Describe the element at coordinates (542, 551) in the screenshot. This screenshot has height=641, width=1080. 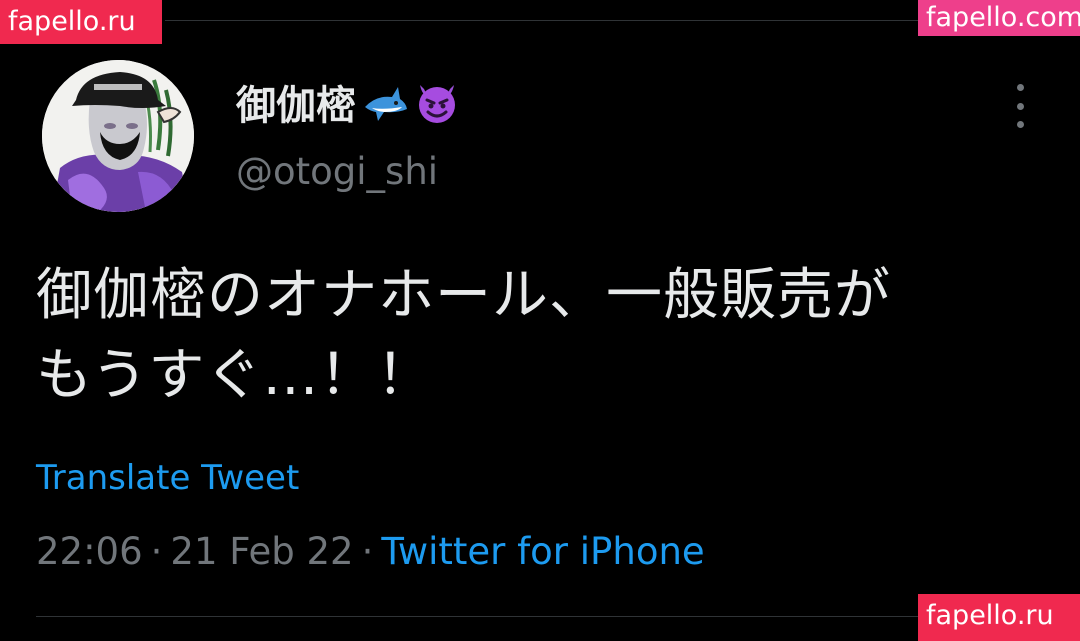
I see `tweet-source-link: Twitter for iPhone` at that location.